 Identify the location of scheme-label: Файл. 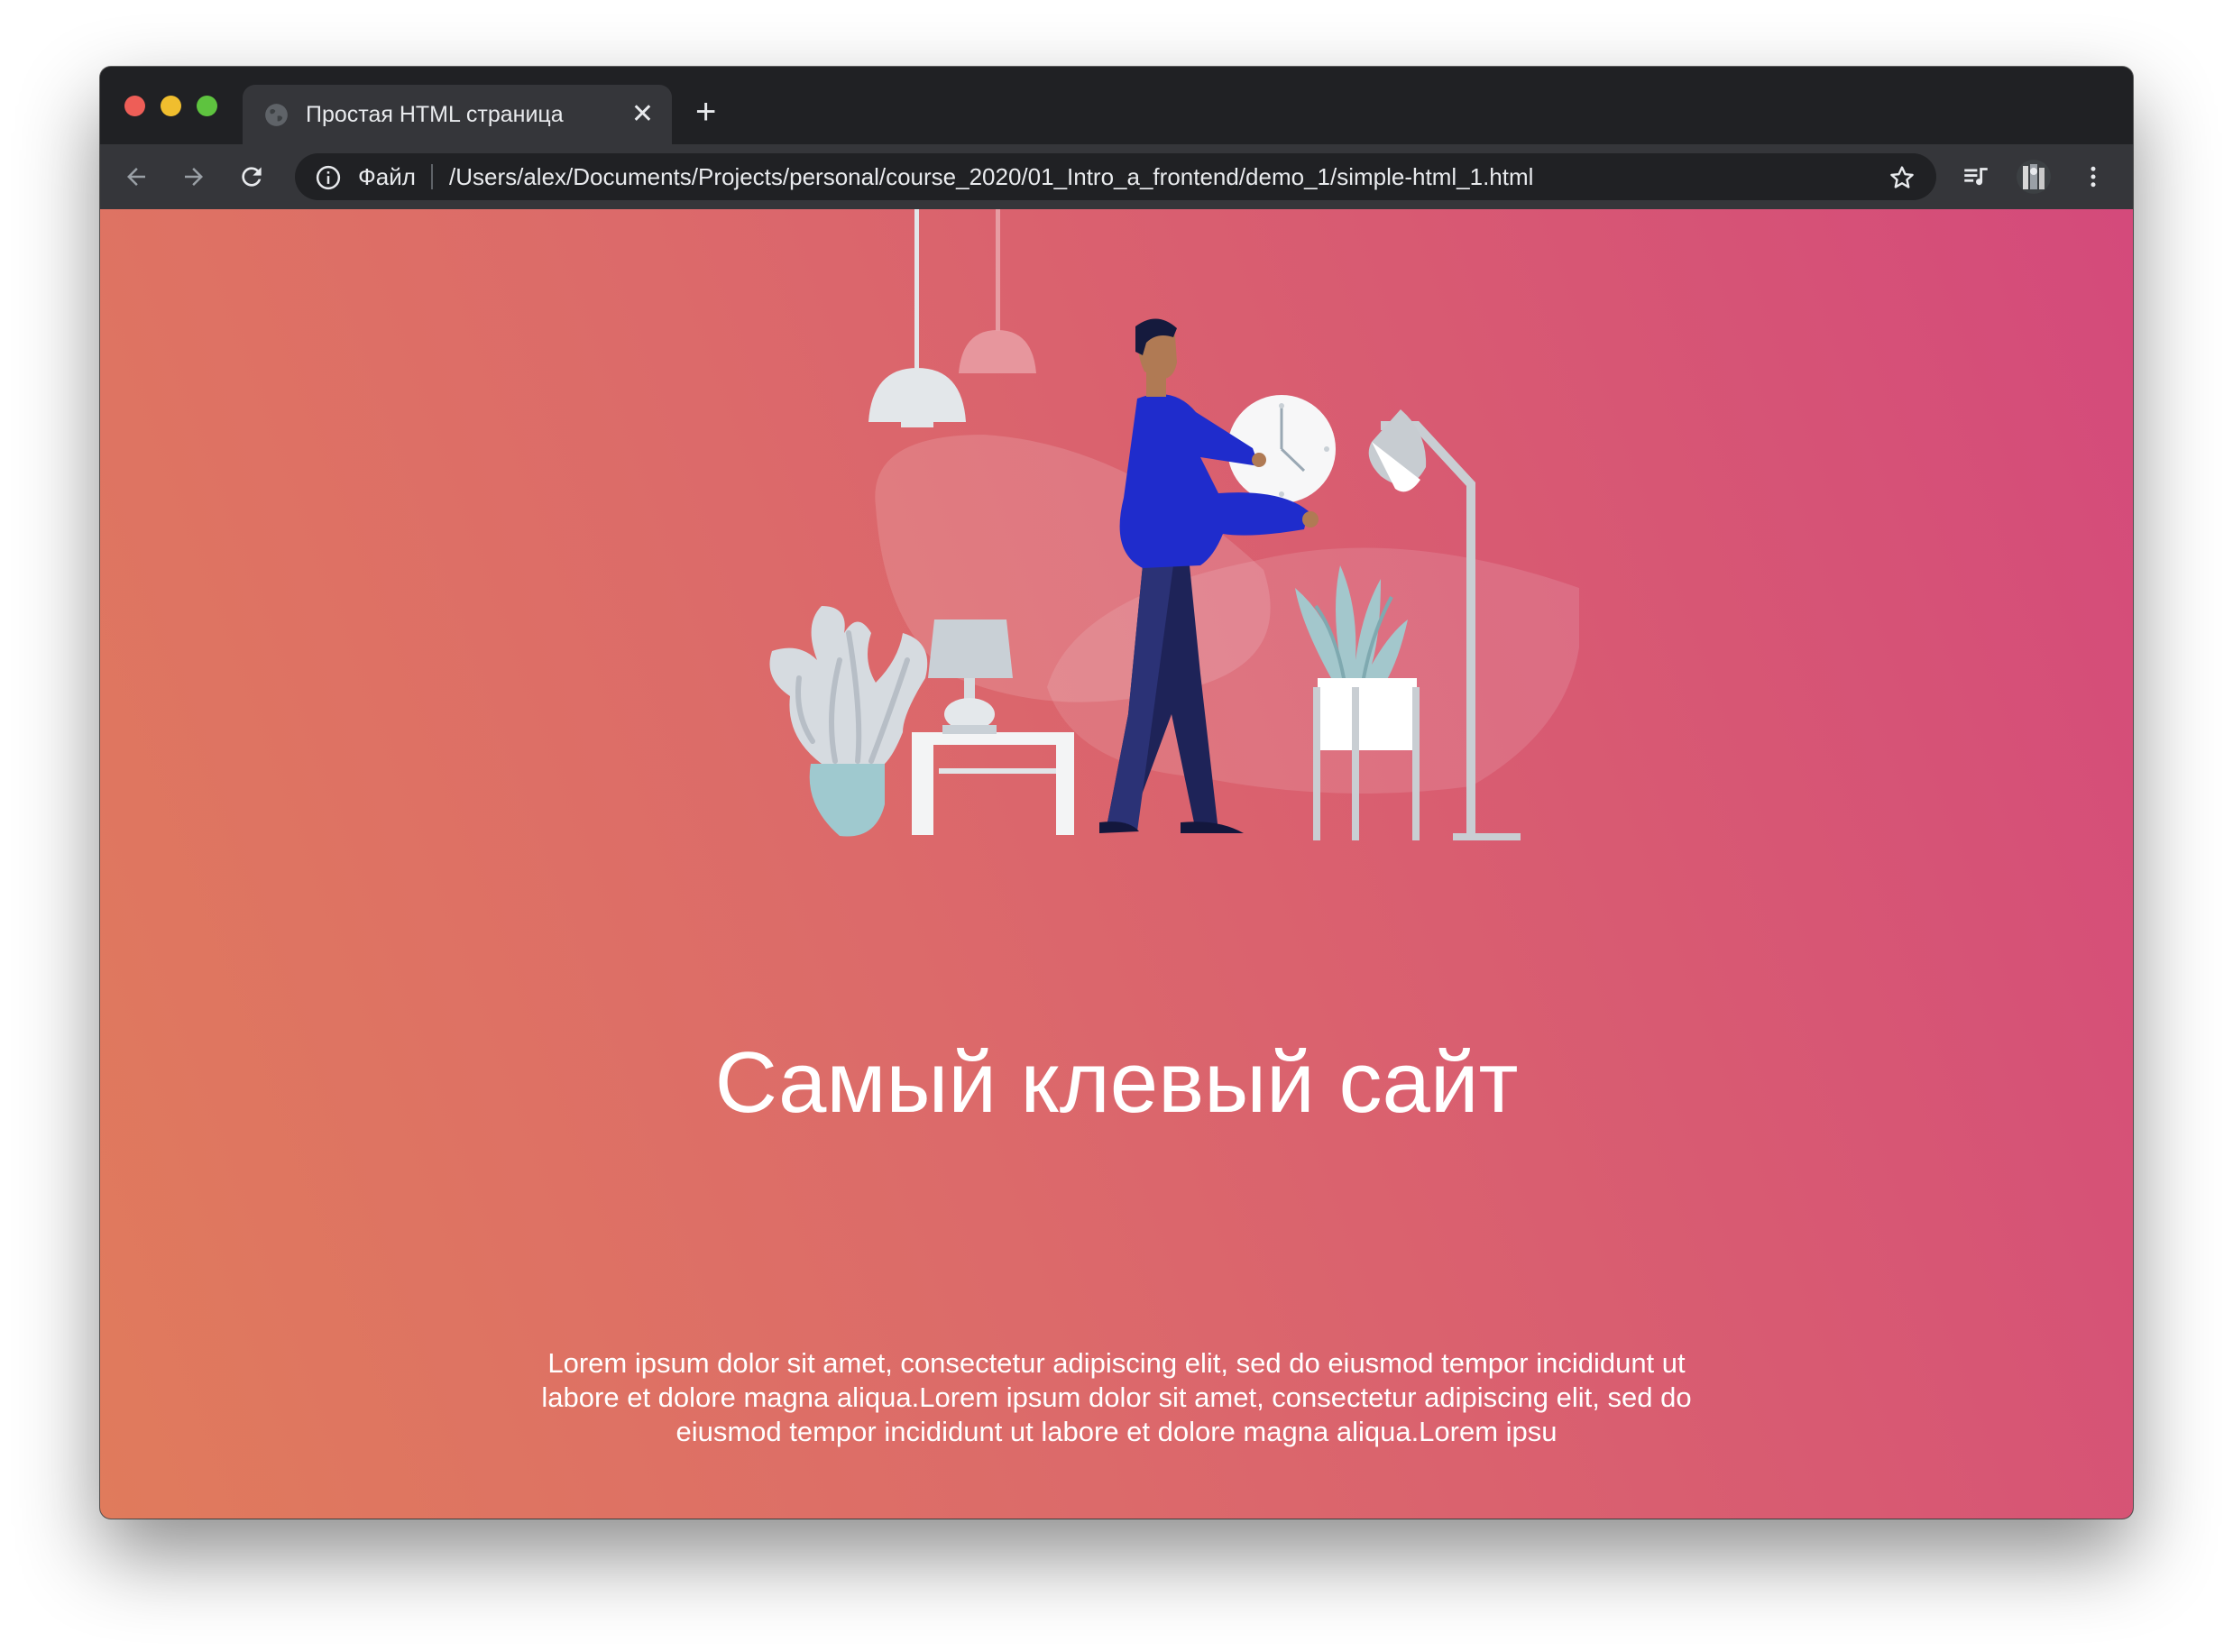
(387, 176).